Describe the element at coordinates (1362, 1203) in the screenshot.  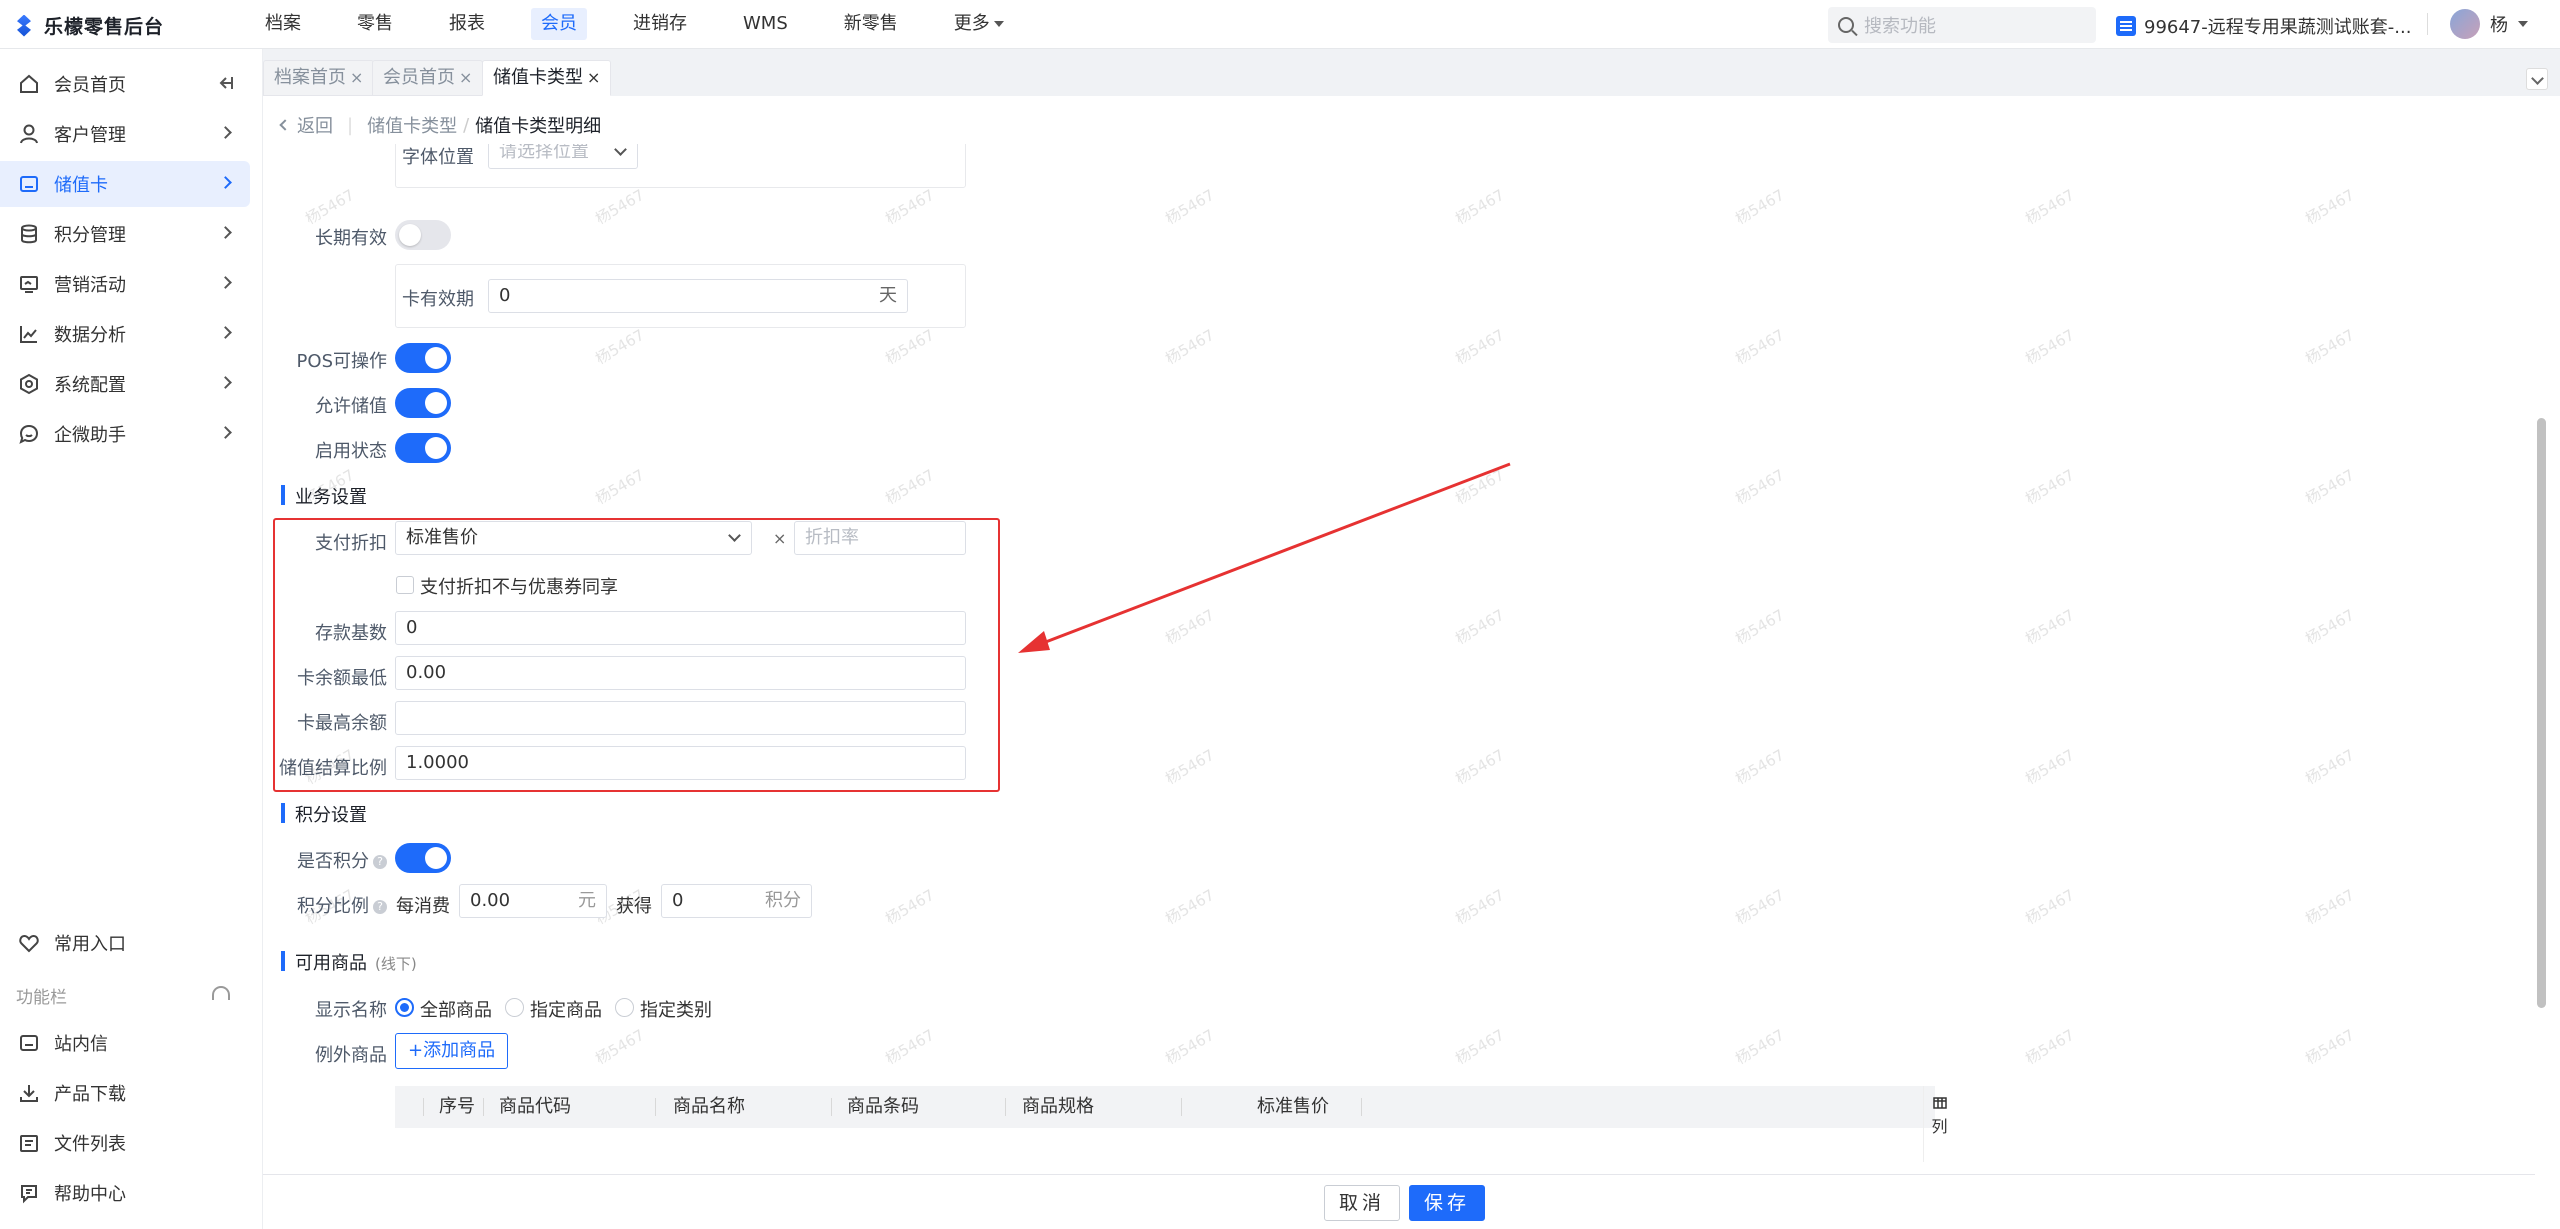
I see `cancel-button: 取消` at that location.